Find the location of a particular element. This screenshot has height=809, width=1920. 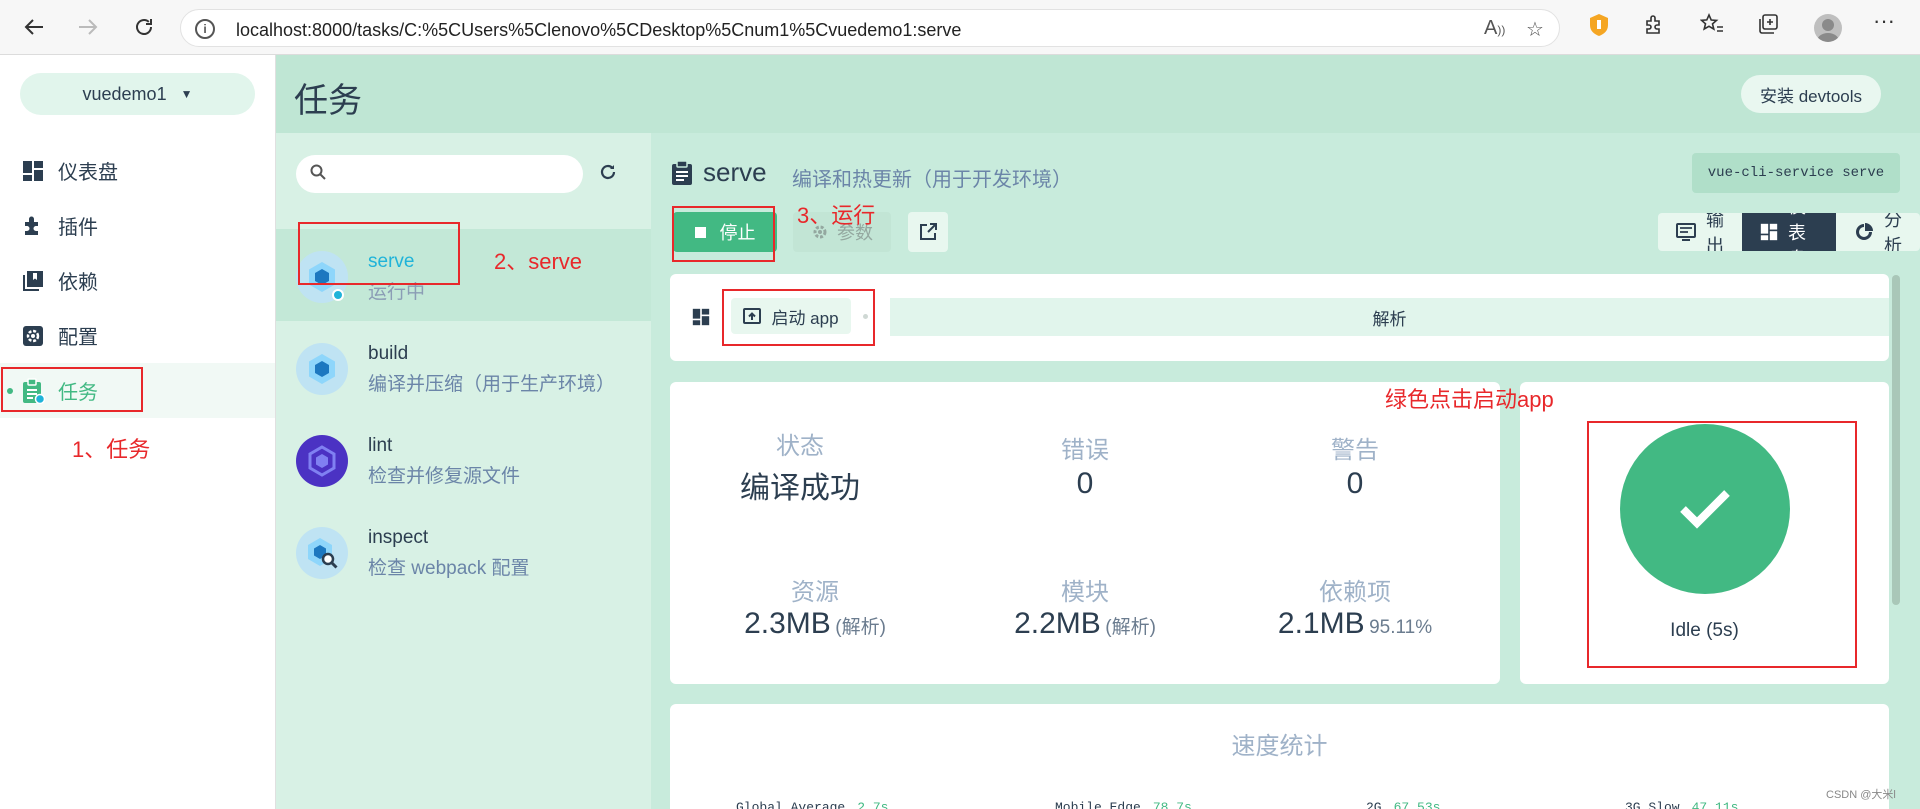

open-external-button is located at coordinates (928, 232).